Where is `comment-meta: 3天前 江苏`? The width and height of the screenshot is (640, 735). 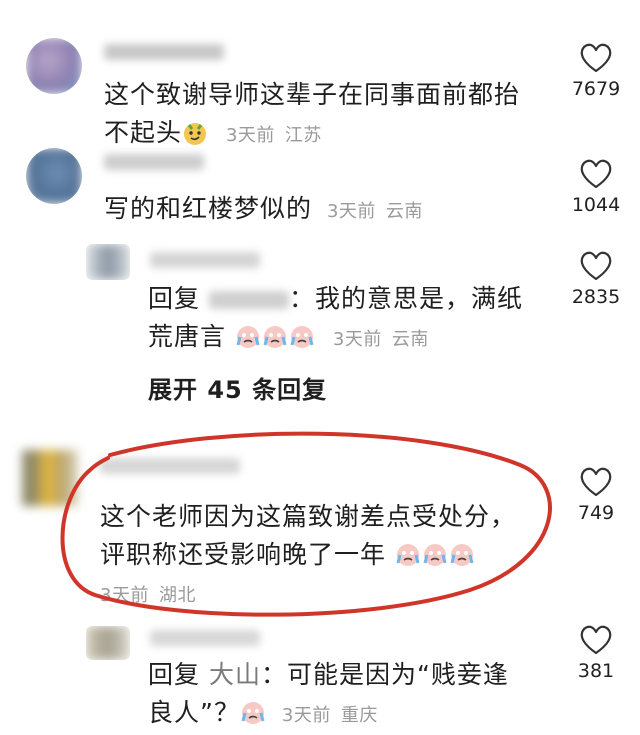 comment-meta: 3天前 江苏 is located at coordinates (274, 135).